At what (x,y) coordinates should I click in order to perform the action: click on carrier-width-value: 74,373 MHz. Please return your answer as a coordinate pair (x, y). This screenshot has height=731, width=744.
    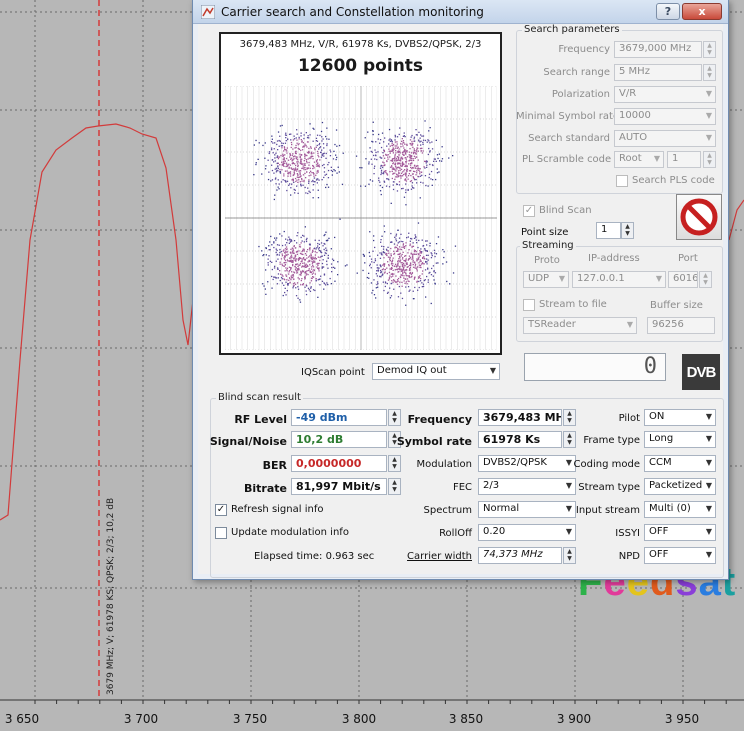
    Looking at the image, I should click on (520, 555).